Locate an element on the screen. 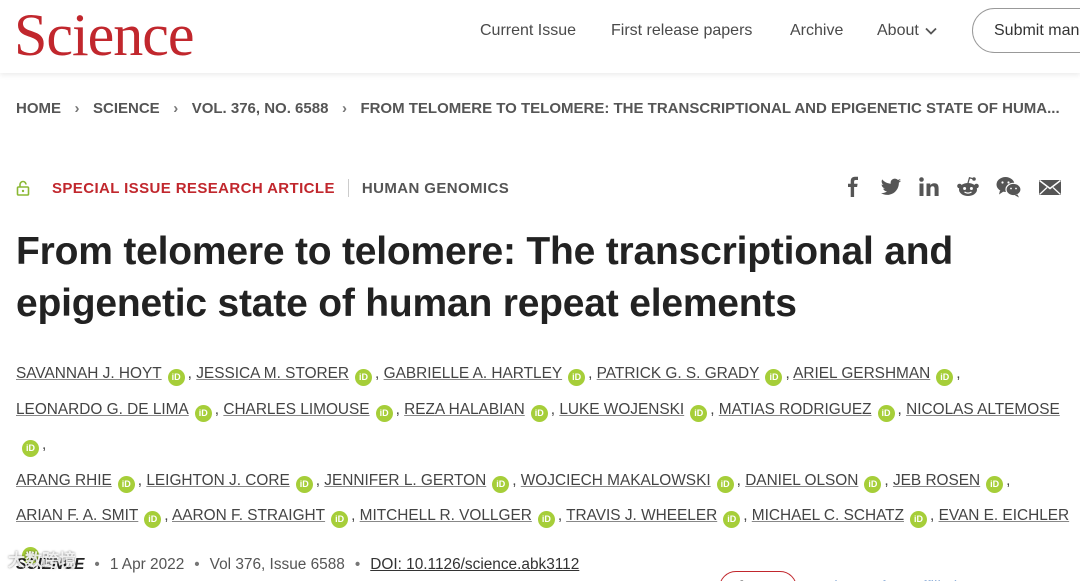 Image resolution: width=1080 pixels, height=581 pixels. author-link: JENNIFER L. GERTON is located at coordinates (405, 480).